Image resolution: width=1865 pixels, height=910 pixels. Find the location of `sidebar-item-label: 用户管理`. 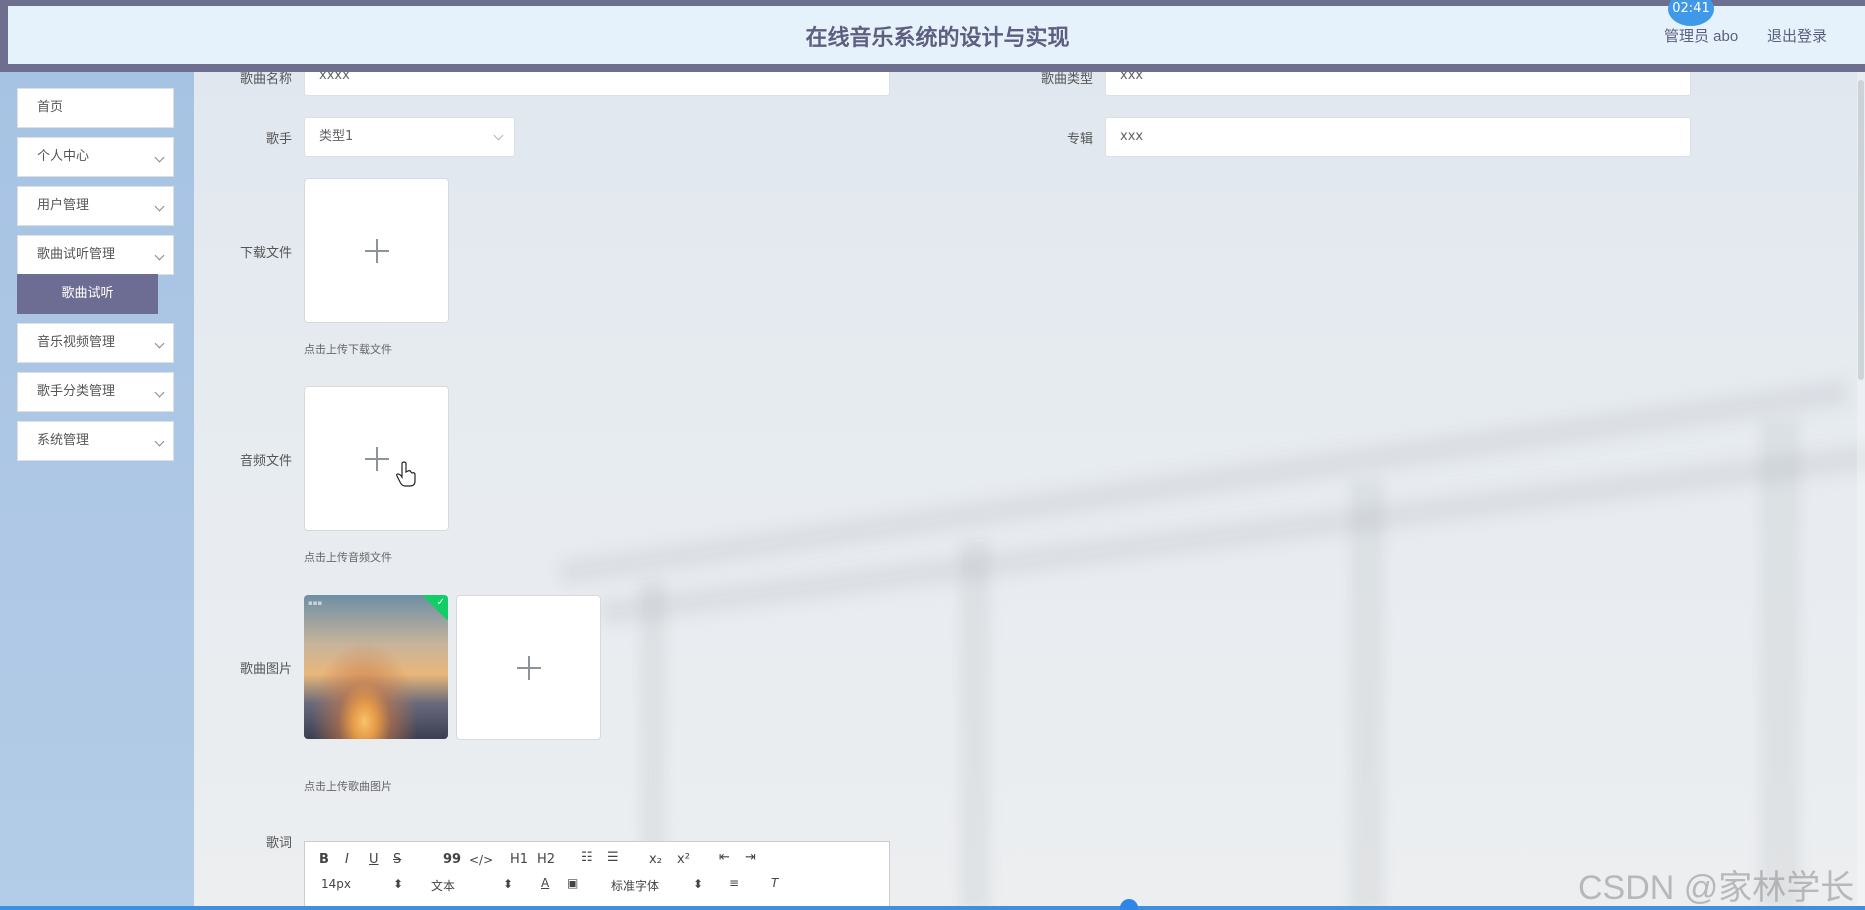

sidebar-item-label: 用户管理 is located at coordinates (63, 205).